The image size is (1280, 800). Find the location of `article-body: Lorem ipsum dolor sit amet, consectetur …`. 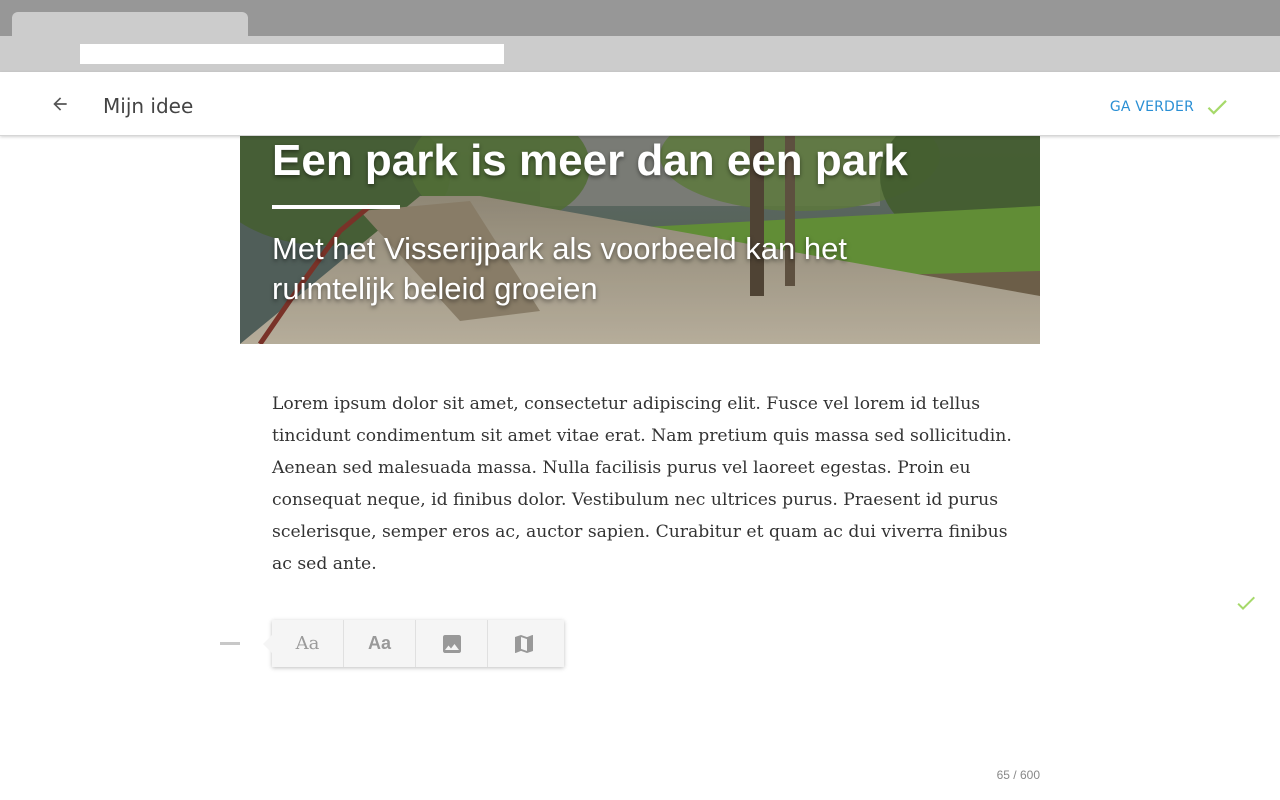

article-body: Lorem ipsum dolor sit amet, consectetur … is located at coordinates (642, 484).